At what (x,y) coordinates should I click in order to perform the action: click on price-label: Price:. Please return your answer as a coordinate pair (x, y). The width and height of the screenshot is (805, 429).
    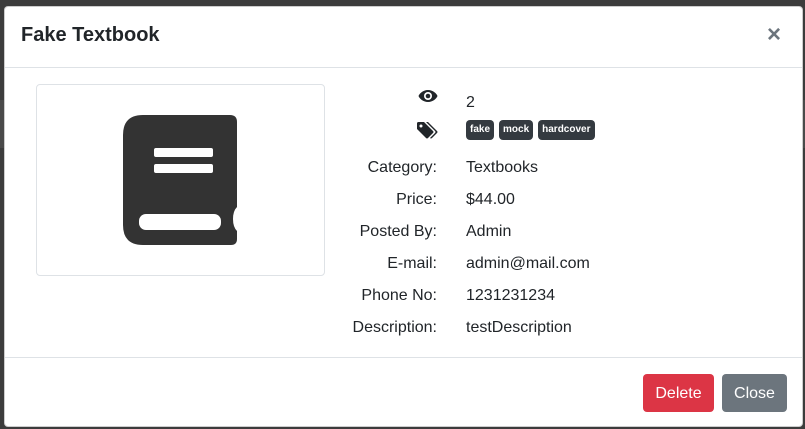
    Looking at the image, I should click on (416, 199).